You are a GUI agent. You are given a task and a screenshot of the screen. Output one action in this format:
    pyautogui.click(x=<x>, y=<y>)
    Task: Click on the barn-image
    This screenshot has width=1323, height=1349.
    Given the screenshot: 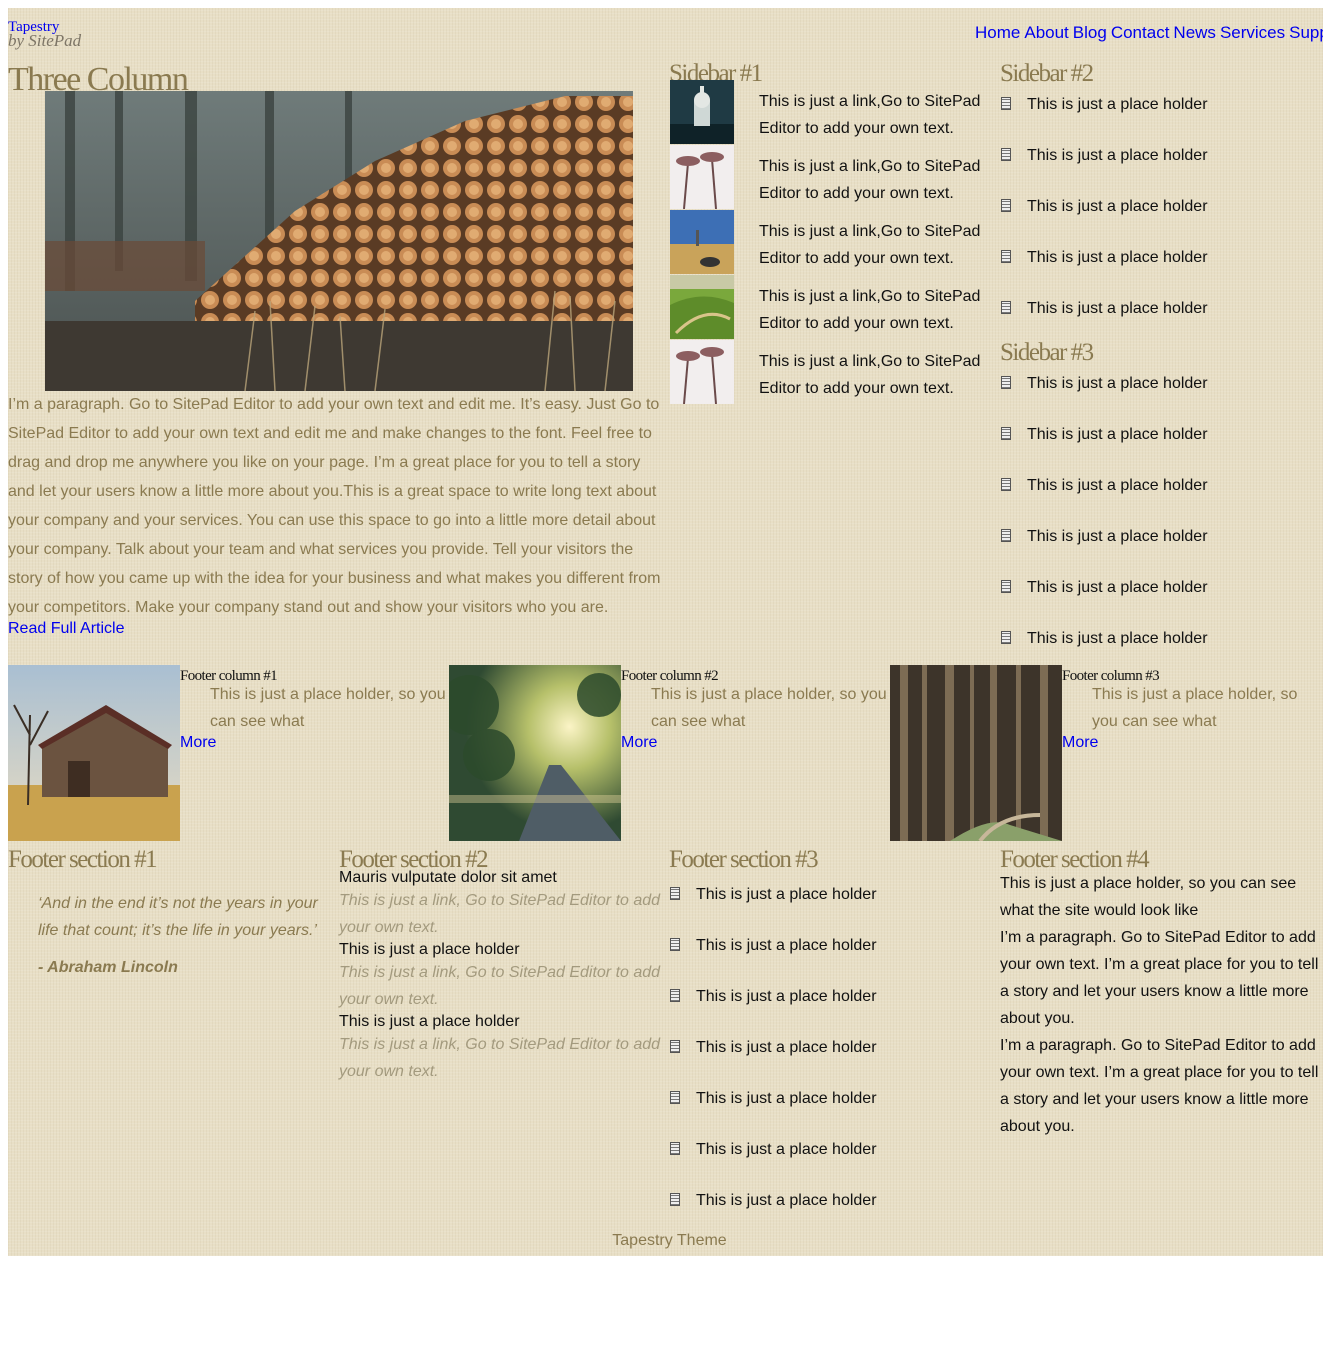 What is the action you would take?
    pyautogui.click(x=94, y=753)
    